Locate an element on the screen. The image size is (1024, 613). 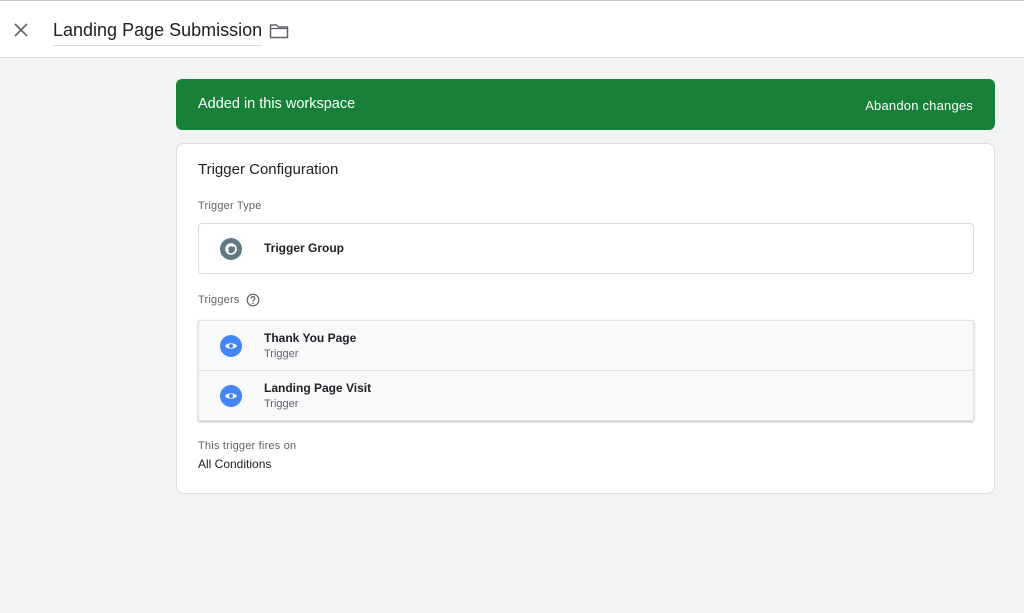
top-bar: Landing Page Submission is located at coordinates (512, 29).